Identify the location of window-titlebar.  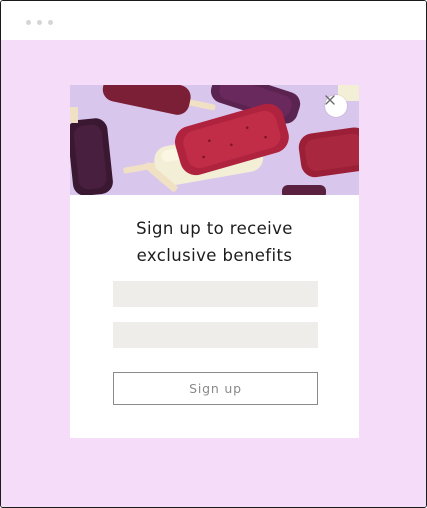
(213, 20).